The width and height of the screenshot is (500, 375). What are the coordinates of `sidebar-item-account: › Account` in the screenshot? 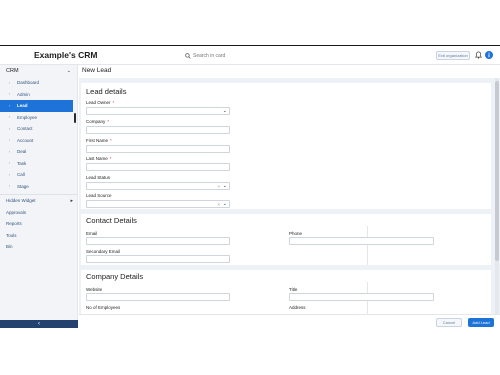 It's located at (38, 141).